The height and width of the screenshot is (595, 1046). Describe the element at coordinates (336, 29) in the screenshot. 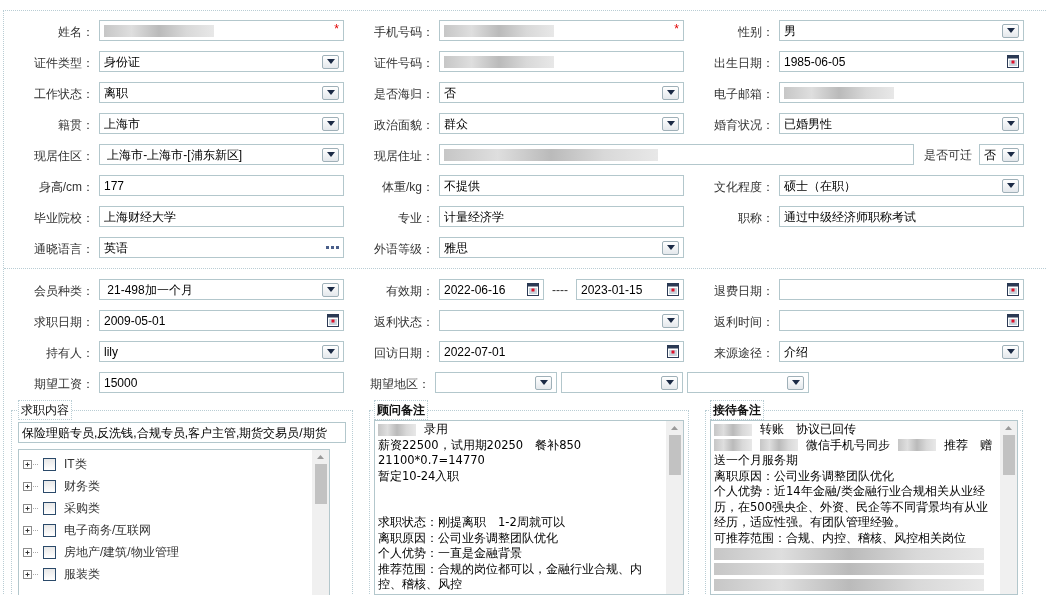

I see `required-mark: *` at that location.